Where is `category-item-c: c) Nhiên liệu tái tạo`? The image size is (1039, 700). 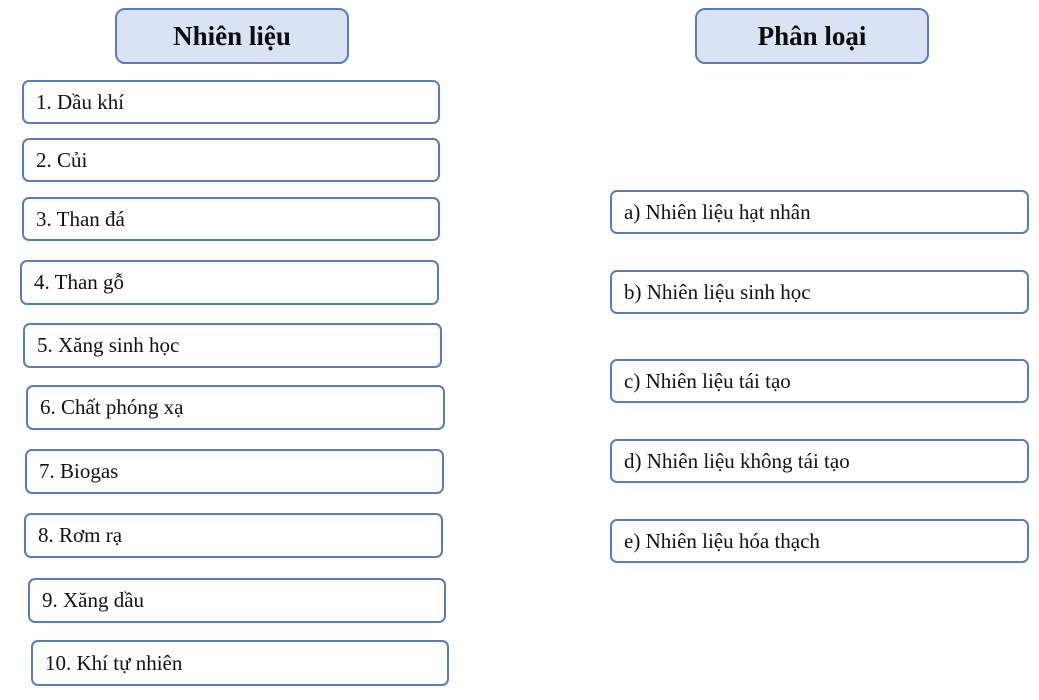 category-item-c: c) Nhiên liệu tái tạo is located at coordinates (819, 381).